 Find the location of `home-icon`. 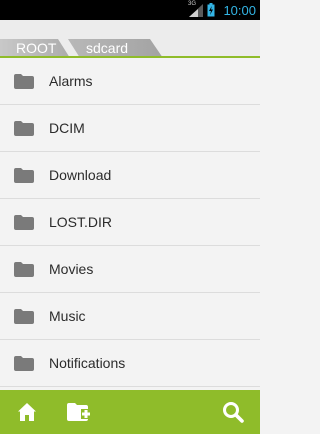

home-icon is located at coordinates (27, 412).